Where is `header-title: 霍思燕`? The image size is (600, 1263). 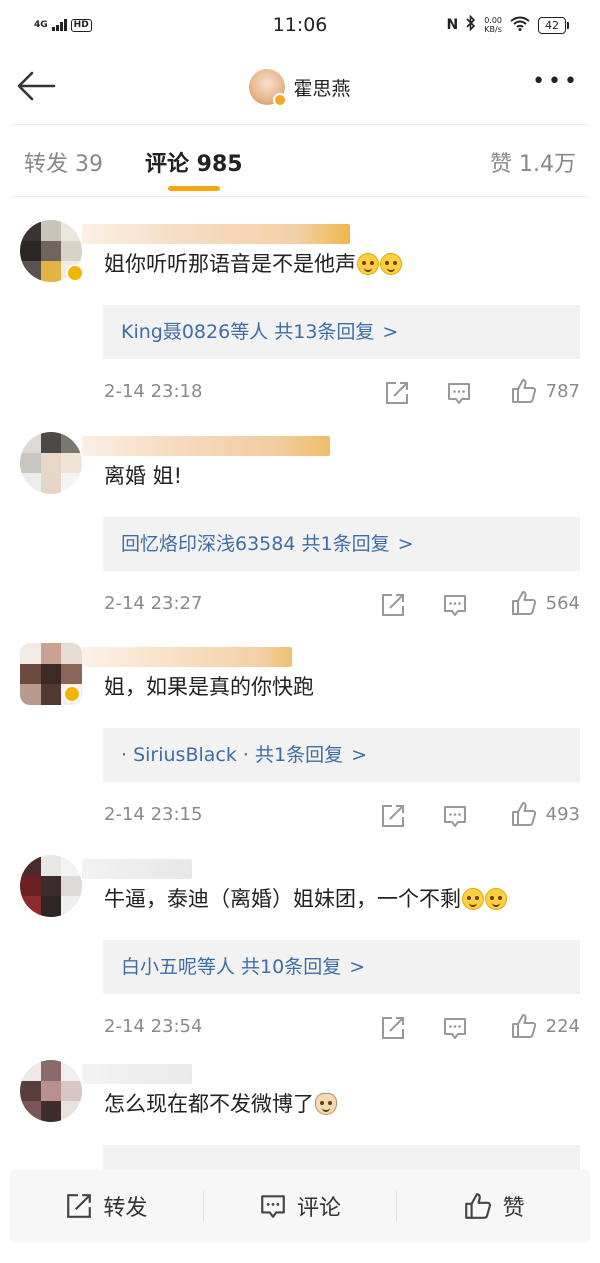 header-title: 霍思燕 is located at coordinates (322, 88).